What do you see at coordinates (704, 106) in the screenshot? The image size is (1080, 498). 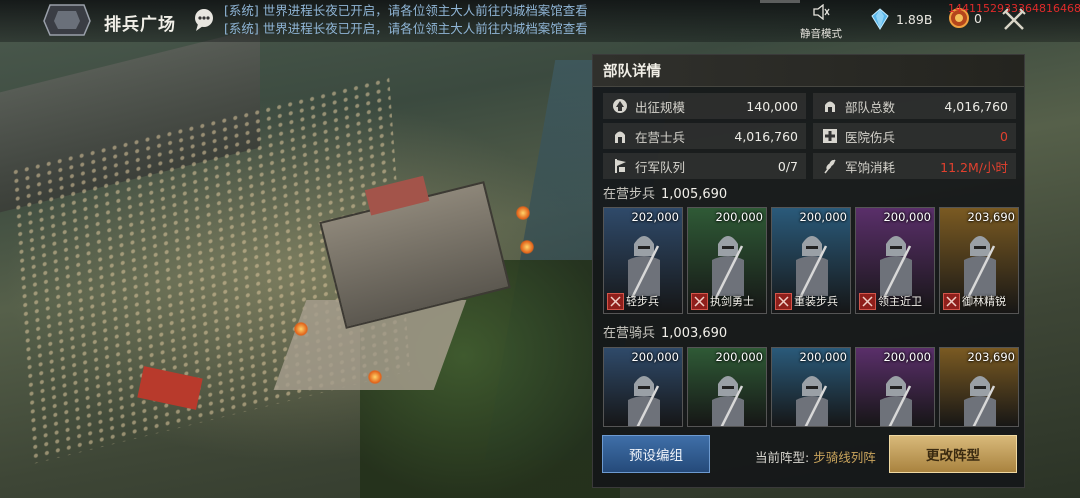 I see `stat-expedition-scale: 出征规模 140,000` at bounding box center [704, 106].